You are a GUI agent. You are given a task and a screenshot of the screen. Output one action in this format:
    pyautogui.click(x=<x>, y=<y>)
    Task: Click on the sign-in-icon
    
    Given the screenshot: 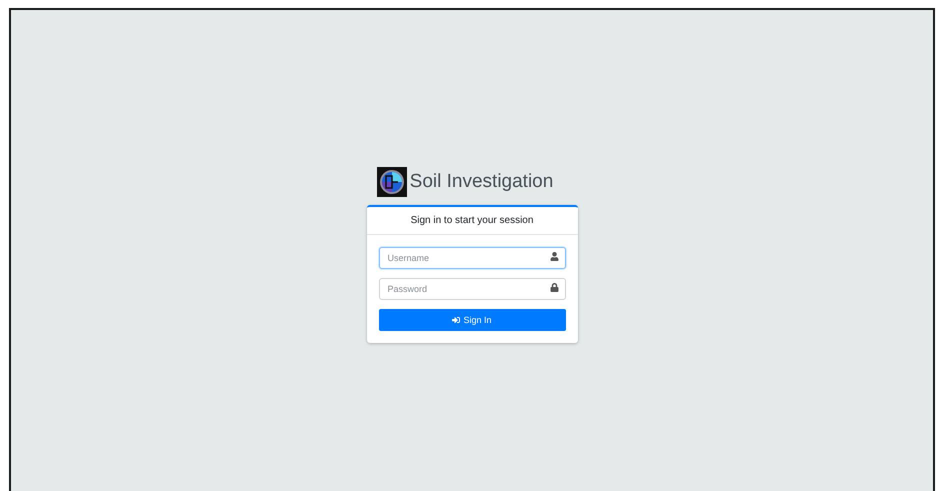 What is the action you would take?
    pyautogui.click(x=456, y=320)
    